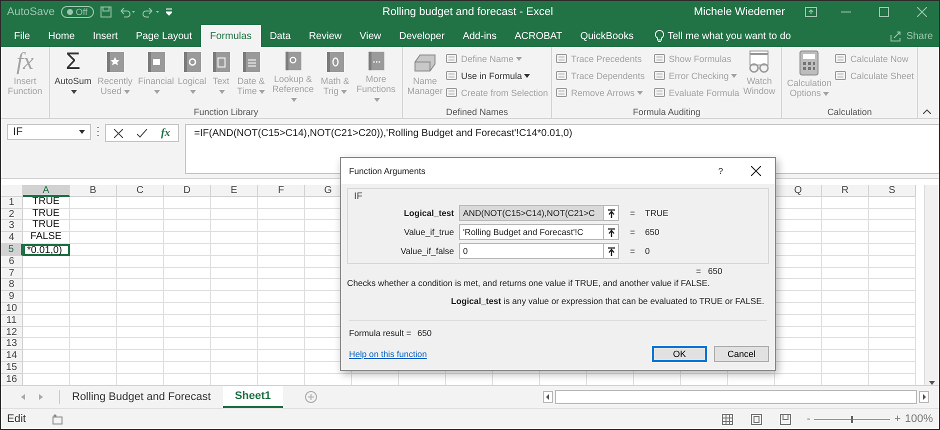 The height and width of the screenshot is (430, 940). What do you see at coordinates (528, 283) in the screenshot?
I see `function-description: Checks whether a condition is met, and returns one value if TRUE, and another value if FALSE.` at bounding box center [528, 283].